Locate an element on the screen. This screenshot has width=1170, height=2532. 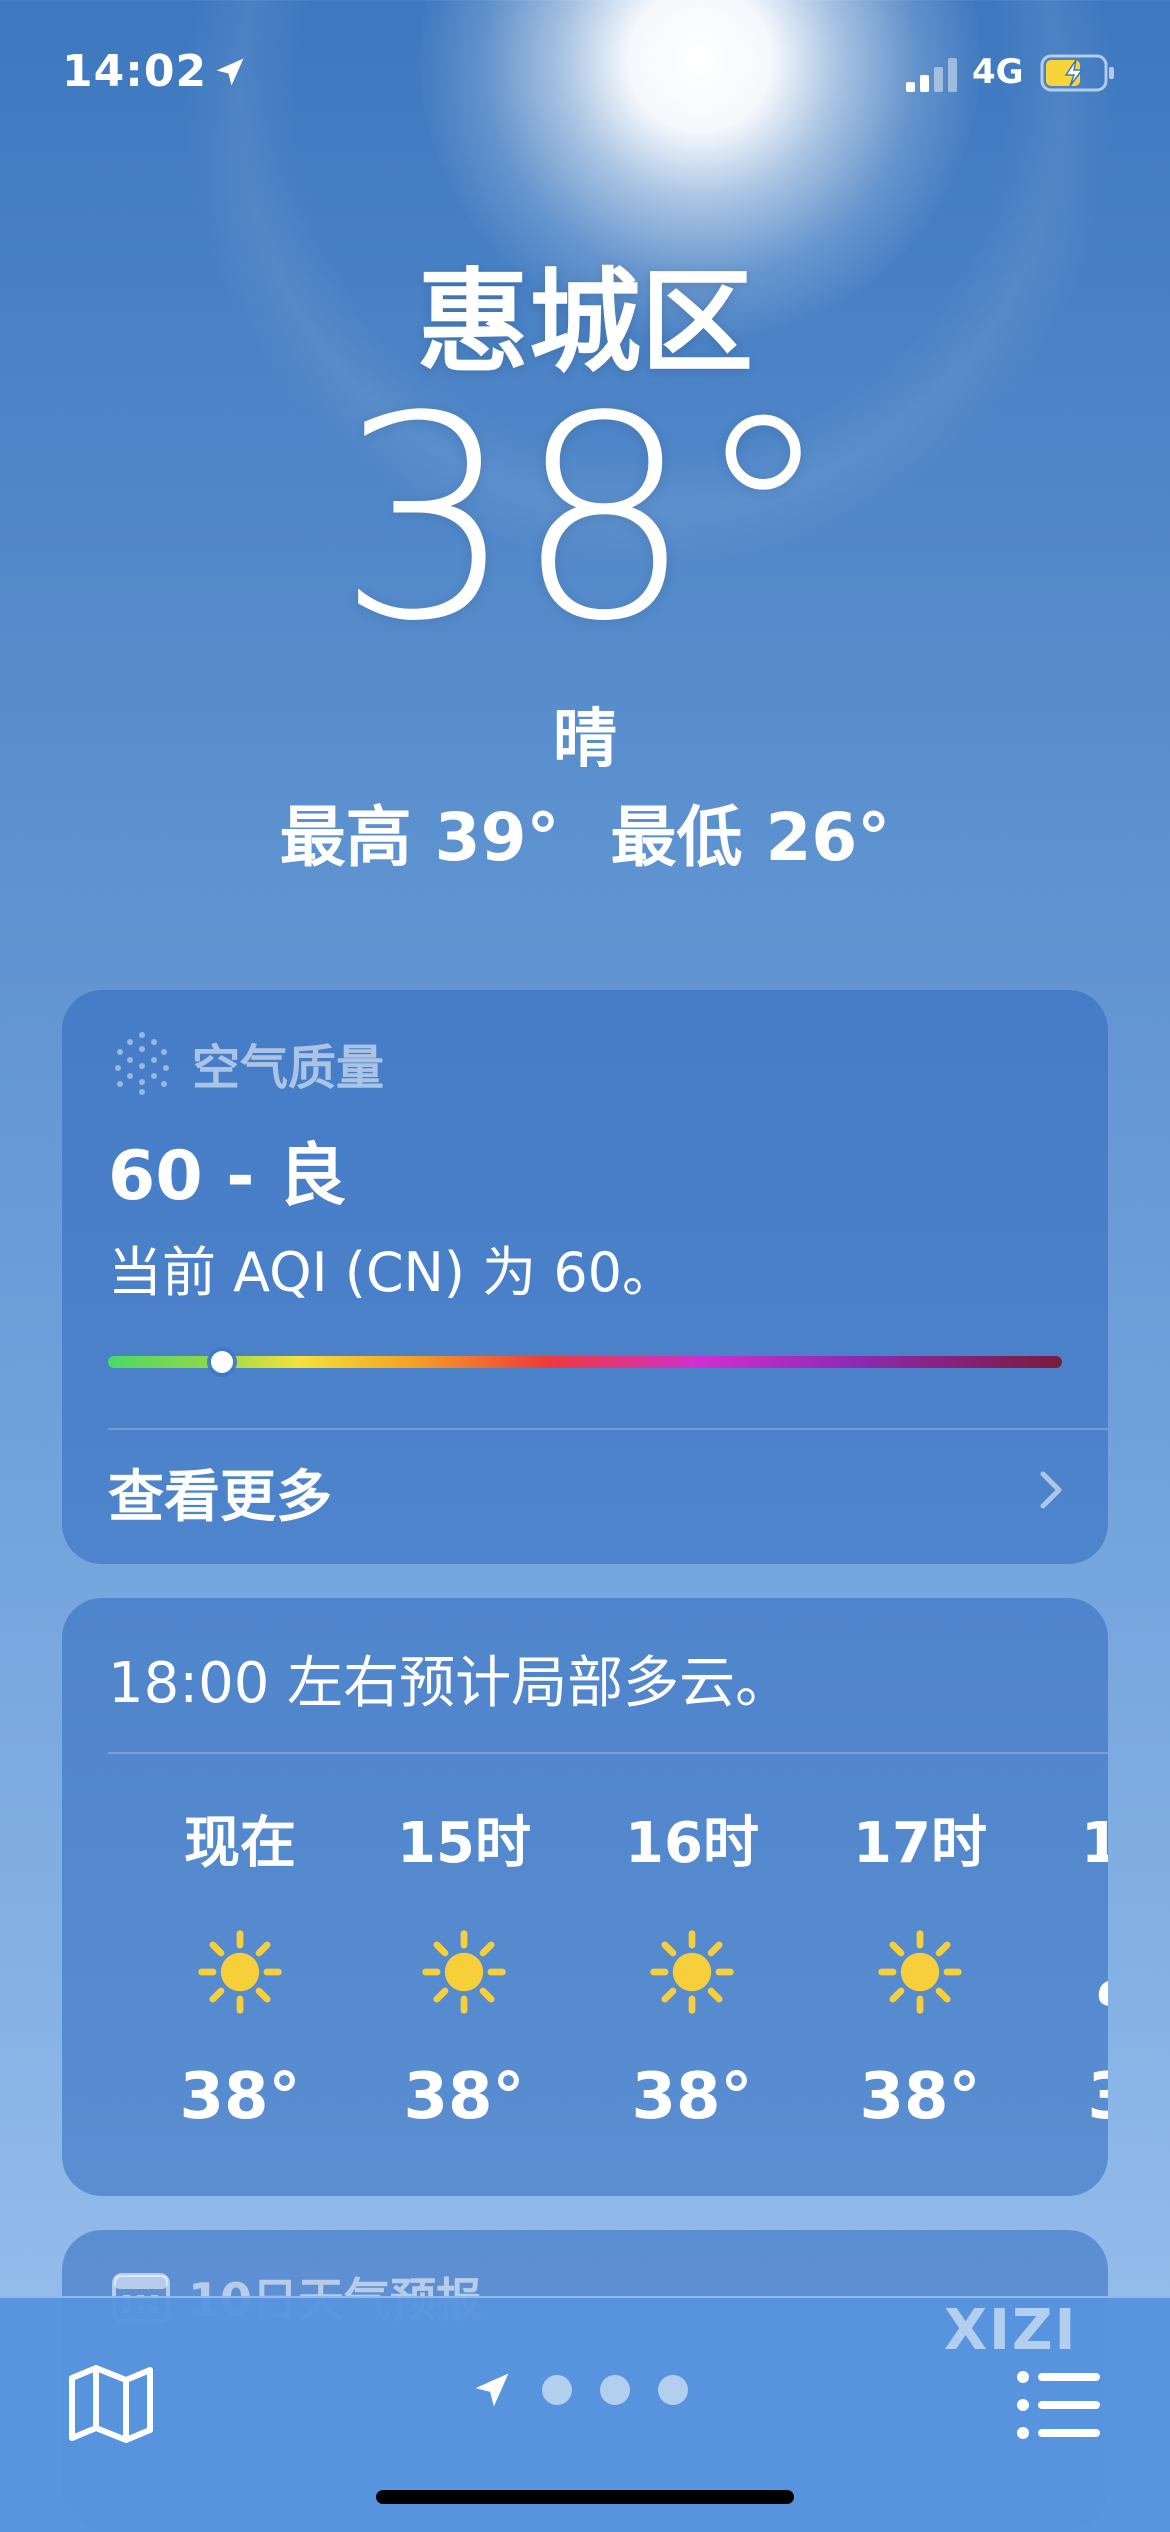
hour-label: 现在 is located at coordinates (240, 1843).